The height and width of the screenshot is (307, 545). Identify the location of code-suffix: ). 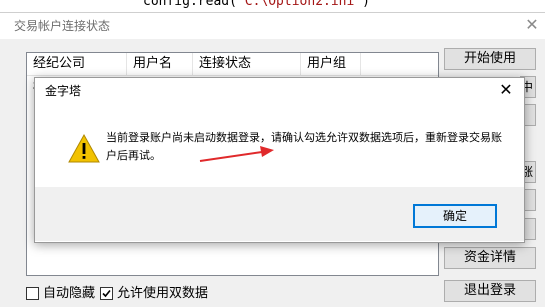
(362, 4).